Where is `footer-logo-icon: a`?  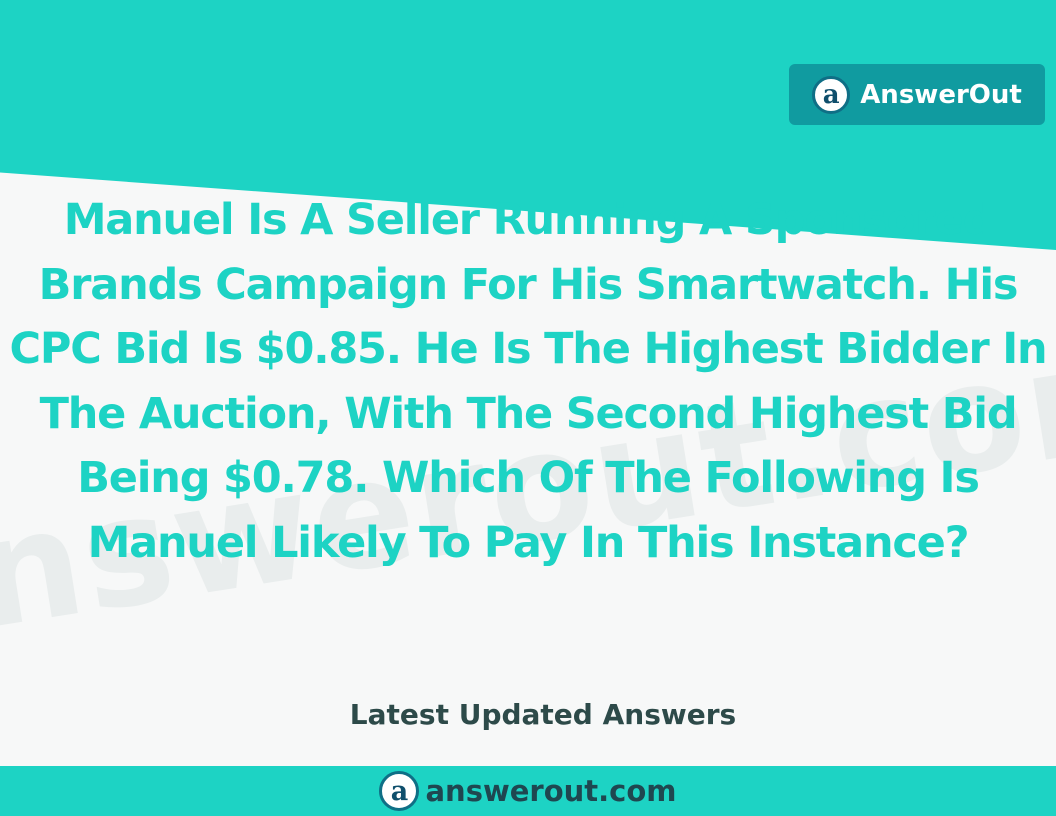 footer-logo-icon: a is located at coordinates (399, 791).